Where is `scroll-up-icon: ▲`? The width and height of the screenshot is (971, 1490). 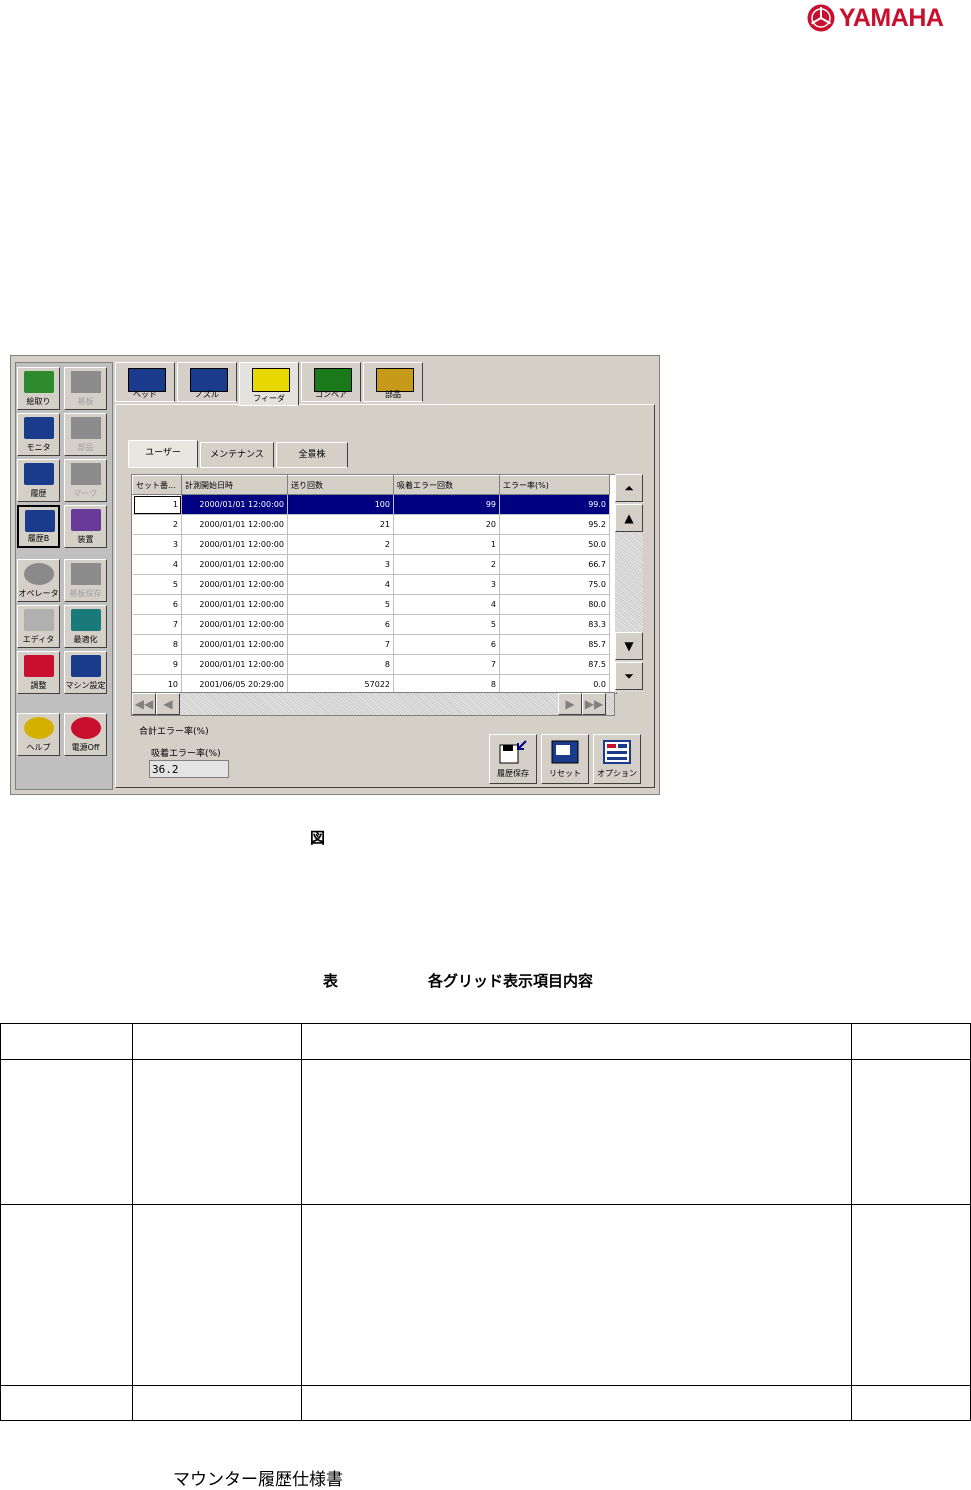 scroll-up-icon: ▲ is located at coordinates (629, 518).